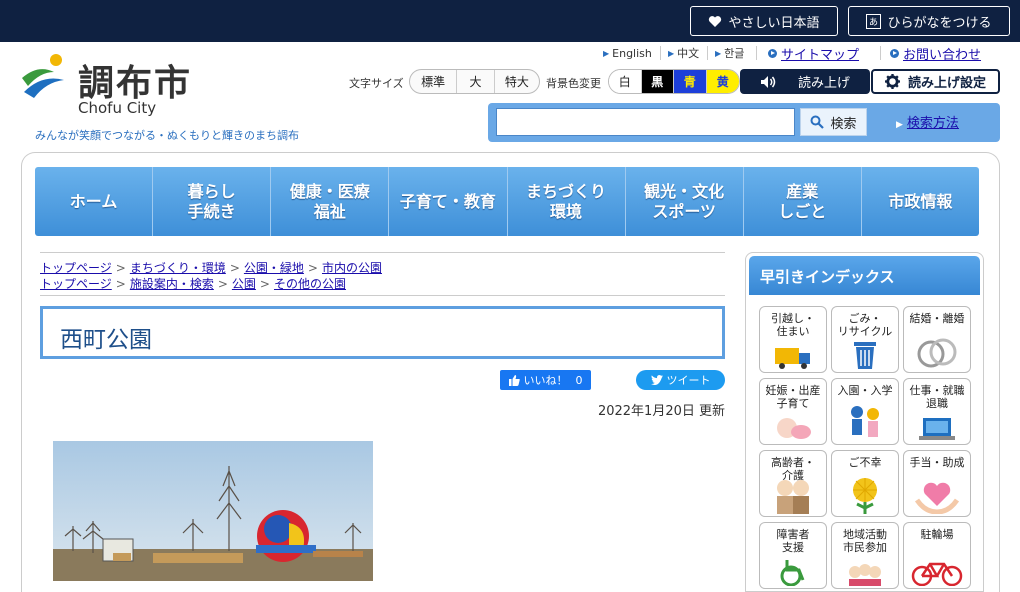  What do you see at coordinates (935, 81) in the screenshot?
I see `read-settings-button: 読み上げ設定` at bounding box center [935, 81].